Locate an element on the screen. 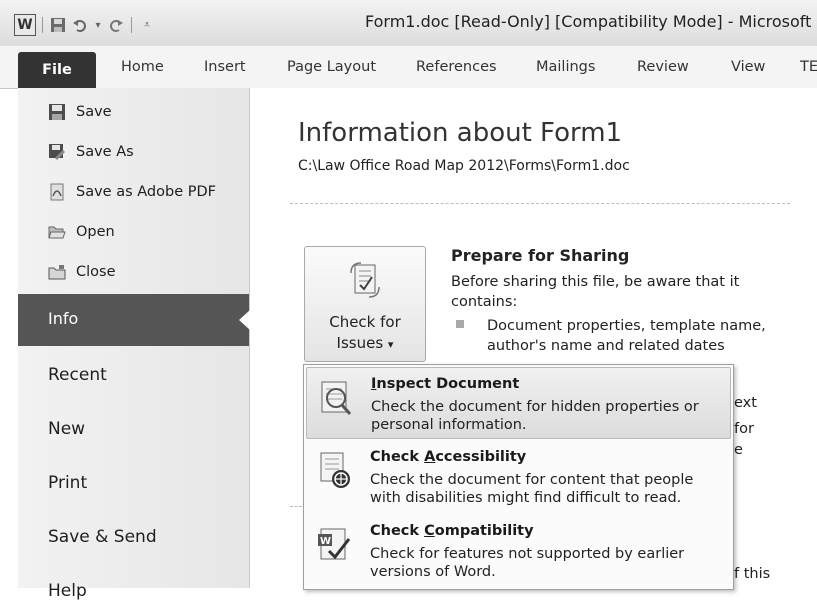  nav-save-as-adobe-pdf-label: Save as Adobe PDF is located at coordinates (146, 192).